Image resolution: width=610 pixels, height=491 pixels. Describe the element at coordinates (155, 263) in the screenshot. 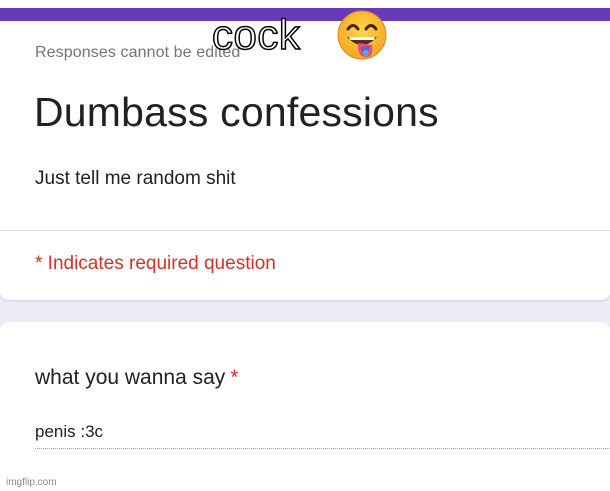

I see `required-note: * Indicates required question` at that location.